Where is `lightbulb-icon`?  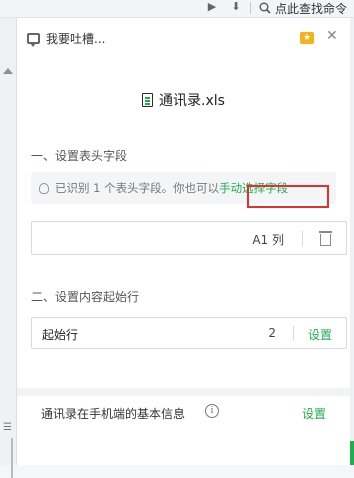 lightbulb-icon is located at coordinates (44, 188).